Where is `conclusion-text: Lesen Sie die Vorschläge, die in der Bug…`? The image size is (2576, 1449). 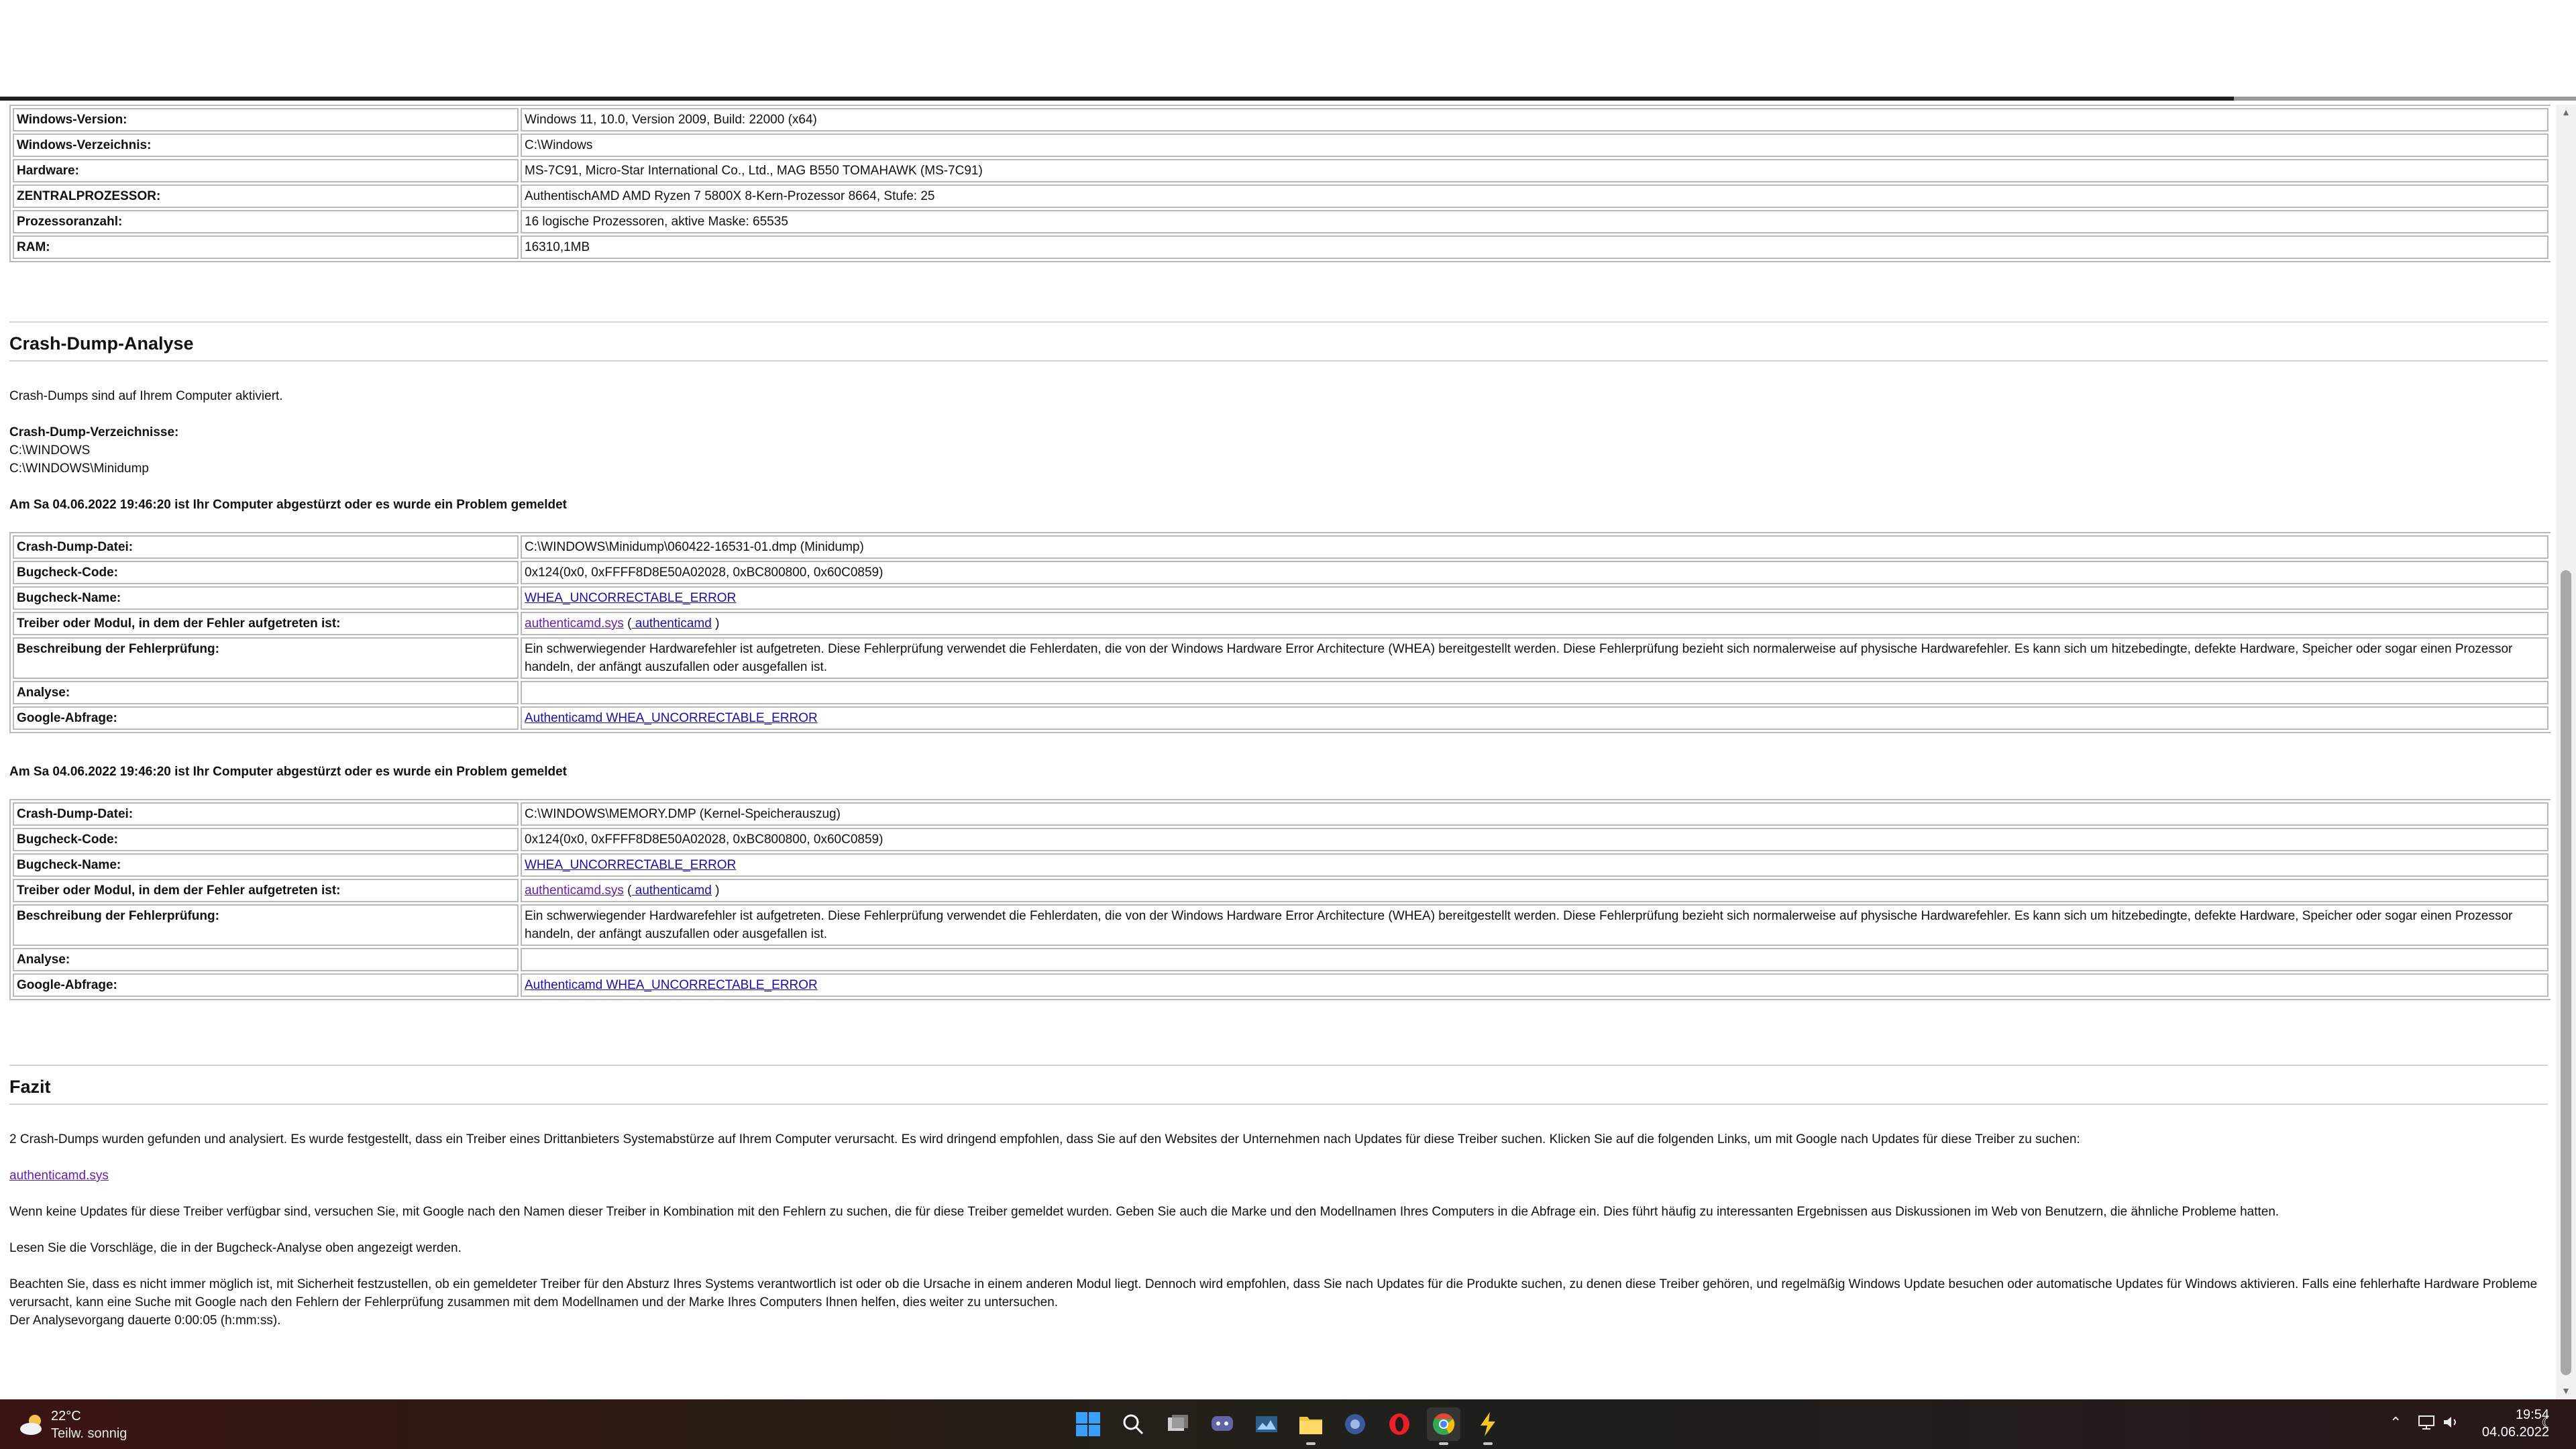 conclusion-text: Lesen Sie die Vorschläge, die in der Bug… is located at coordinates (235, 1248).